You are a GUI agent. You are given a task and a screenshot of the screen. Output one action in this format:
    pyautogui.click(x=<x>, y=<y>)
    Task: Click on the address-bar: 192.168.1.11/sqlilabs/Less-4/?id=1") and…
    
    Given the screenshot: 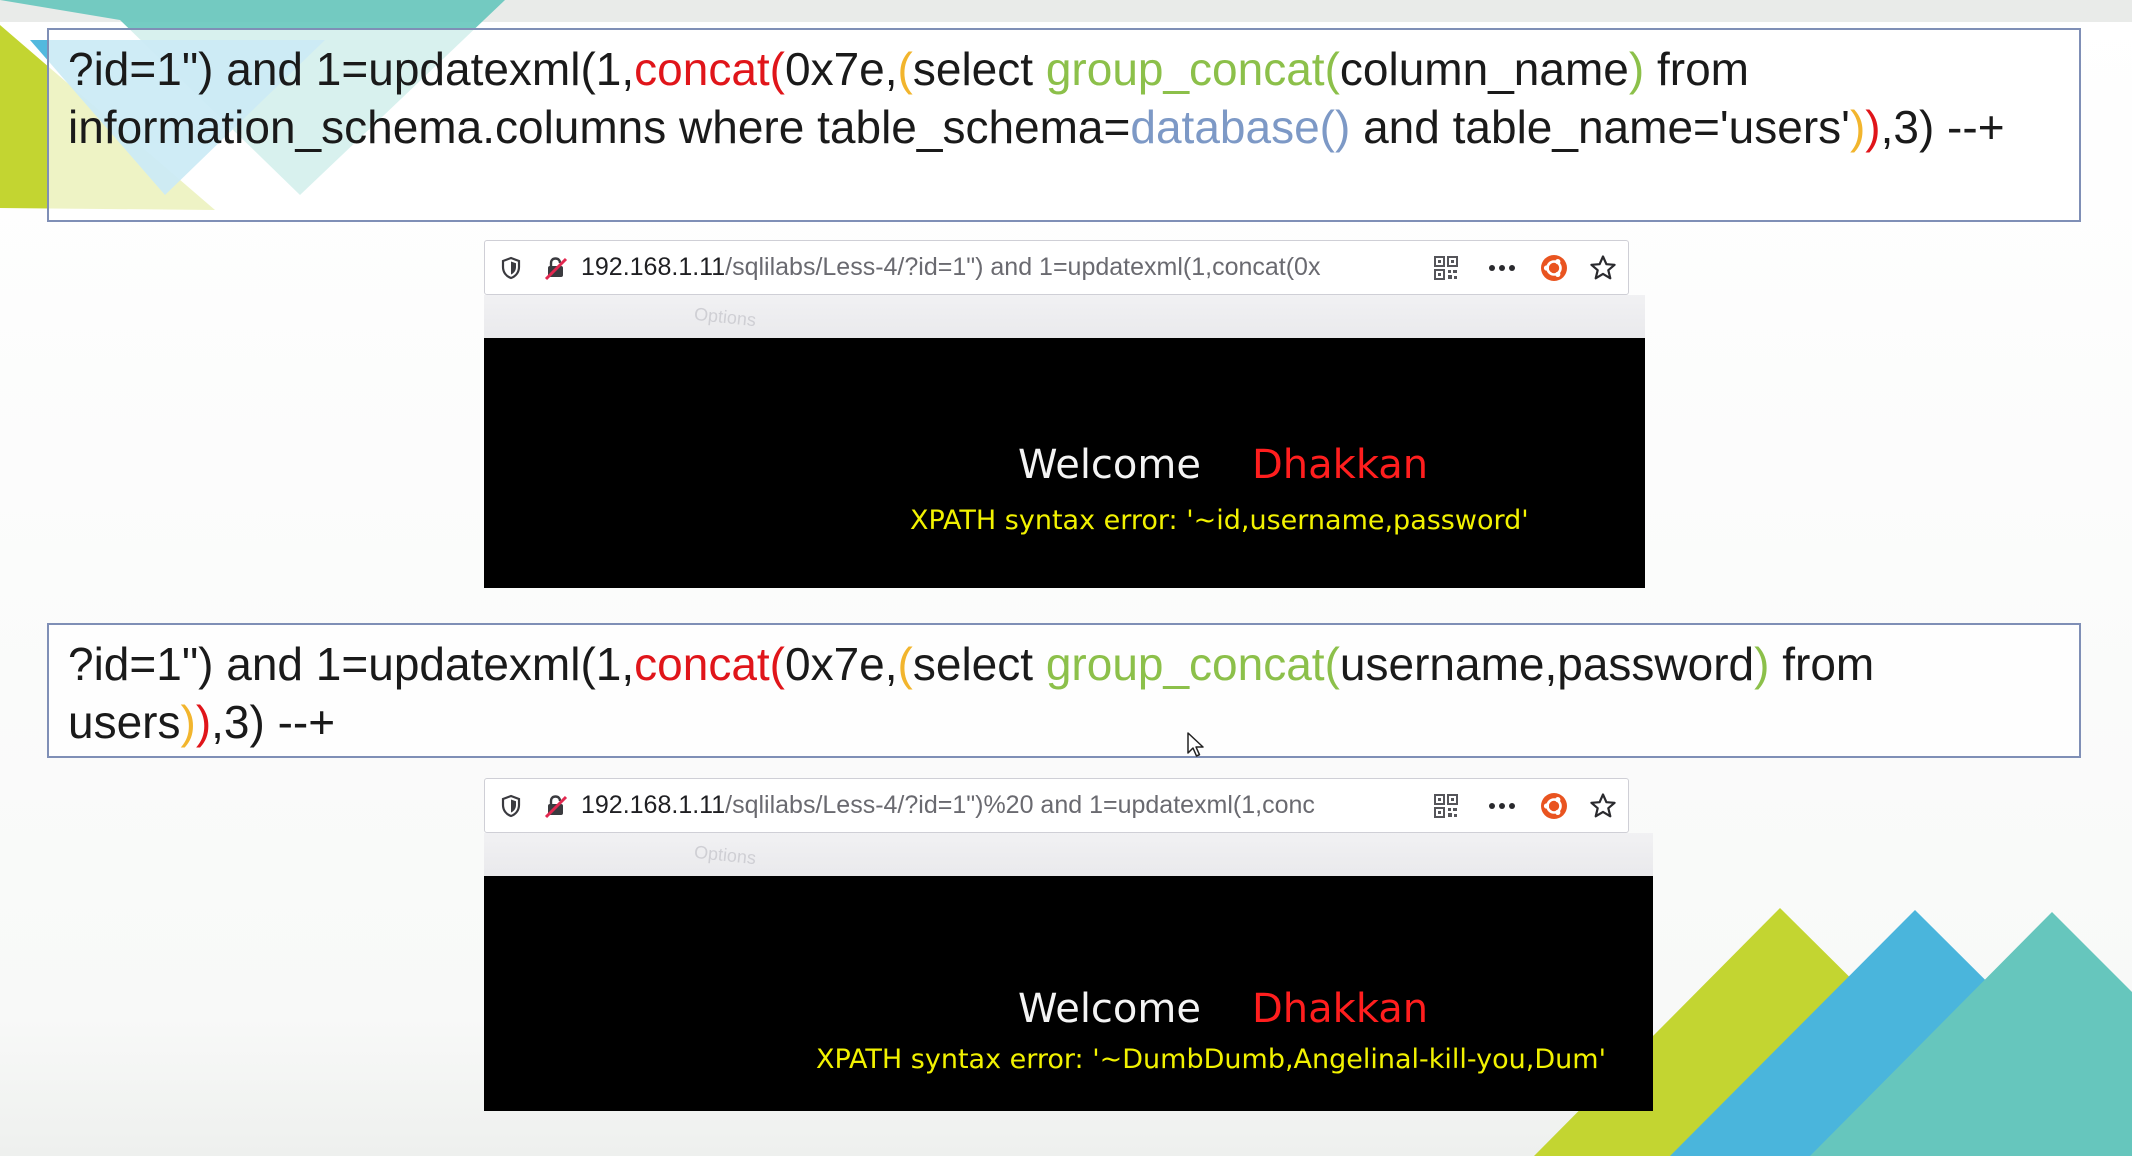 What is the action you would take?
    pyautogui.click(x=1056, y=267)
    